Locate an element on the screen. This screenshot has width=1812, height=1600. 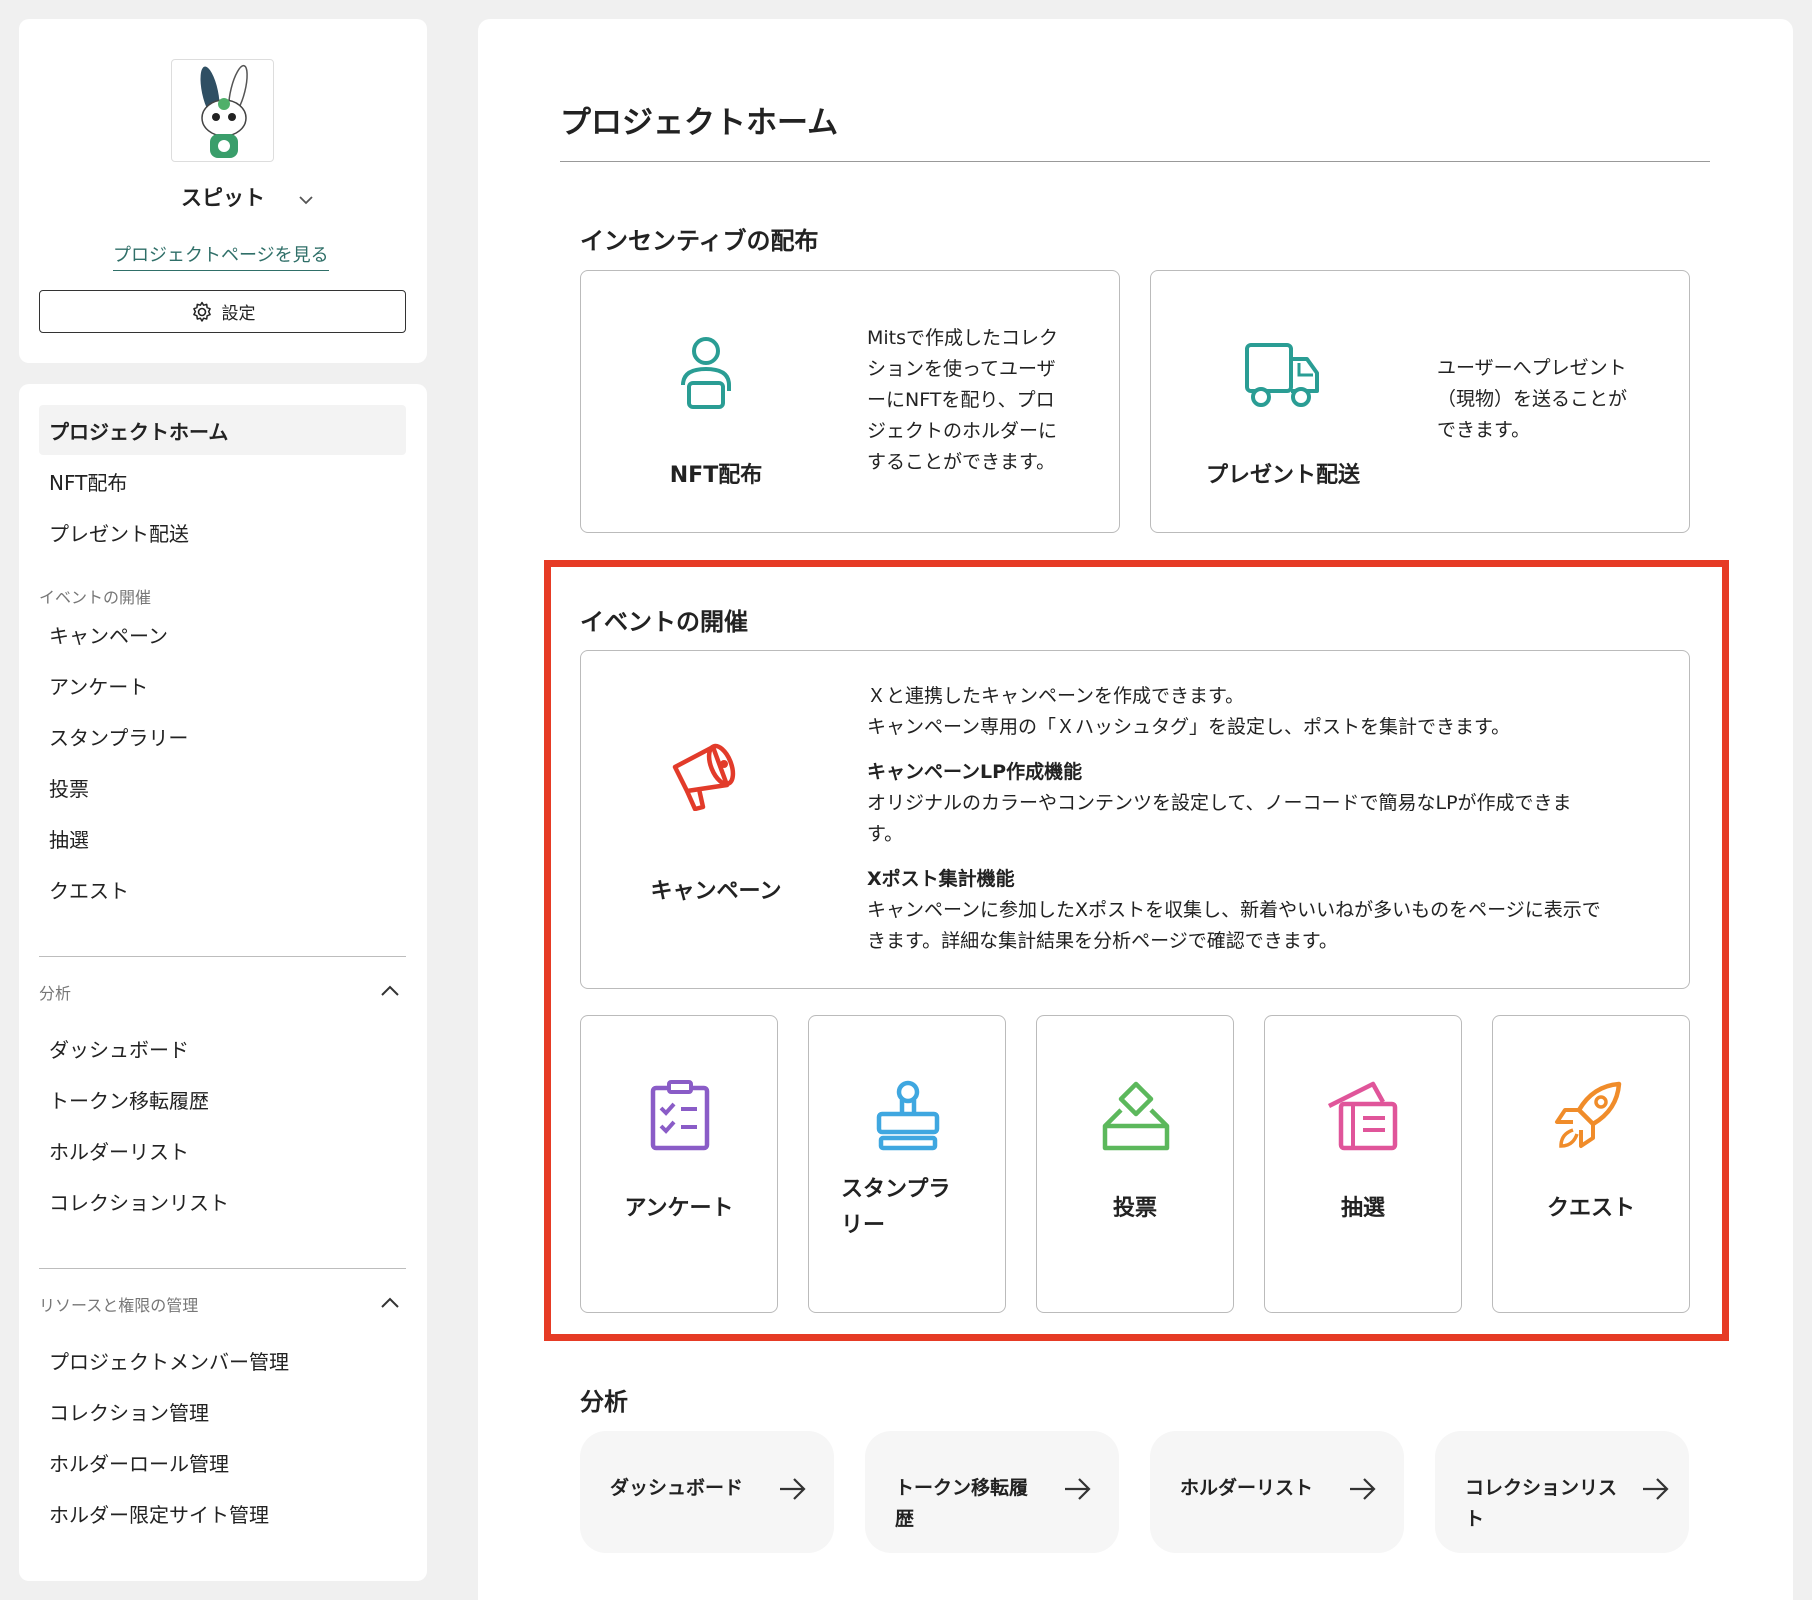
sidebar-item-stamp-rally: スタンプラリー is located at coordinates (222, 736).